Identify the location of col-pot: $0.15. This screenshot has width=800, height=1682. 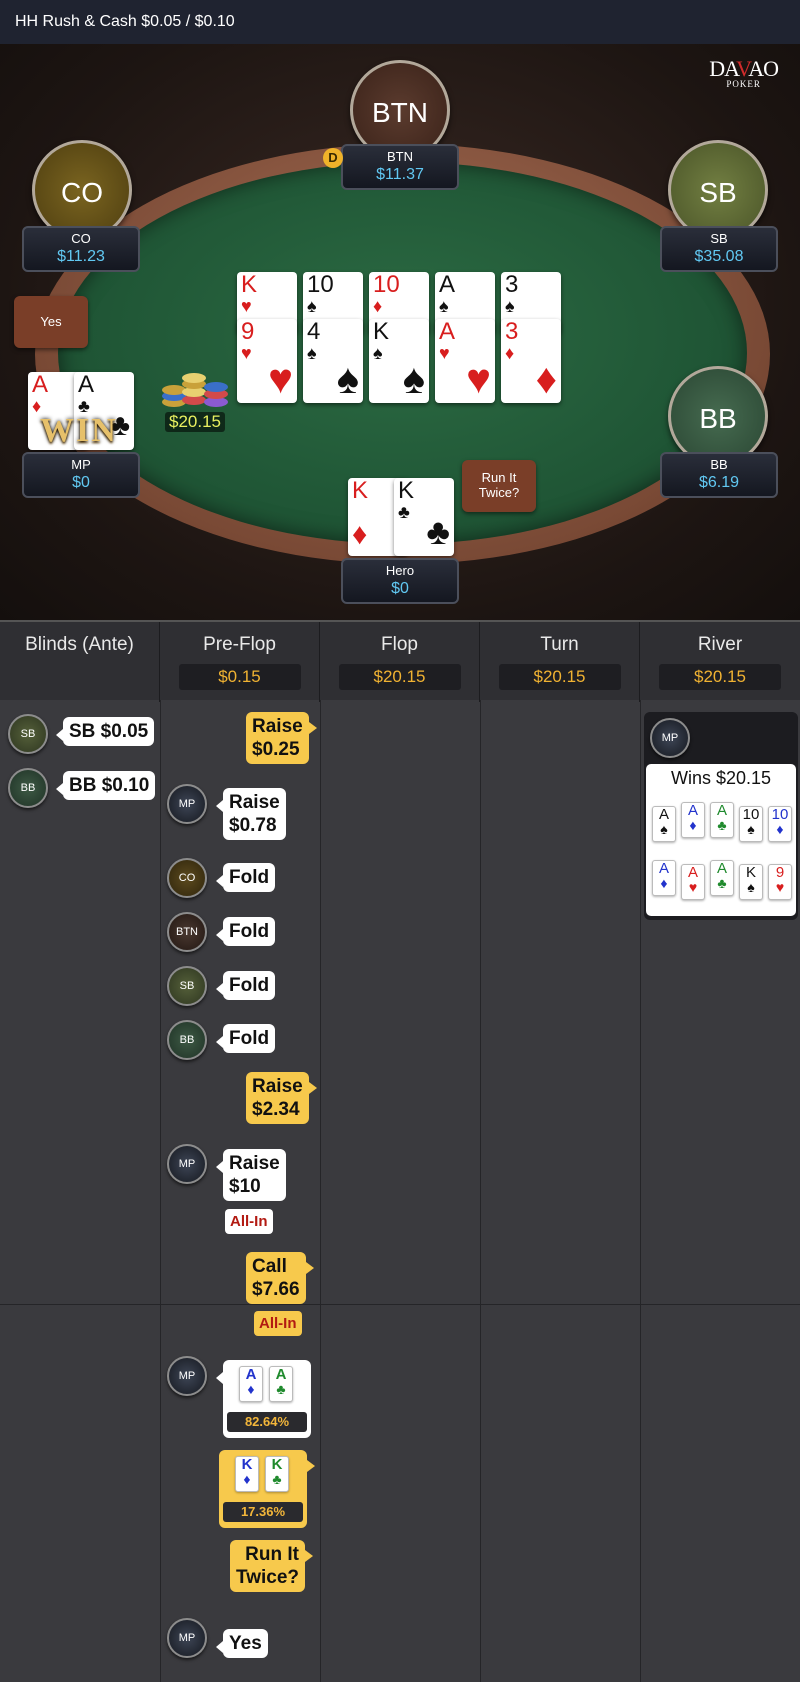
(239, 677).